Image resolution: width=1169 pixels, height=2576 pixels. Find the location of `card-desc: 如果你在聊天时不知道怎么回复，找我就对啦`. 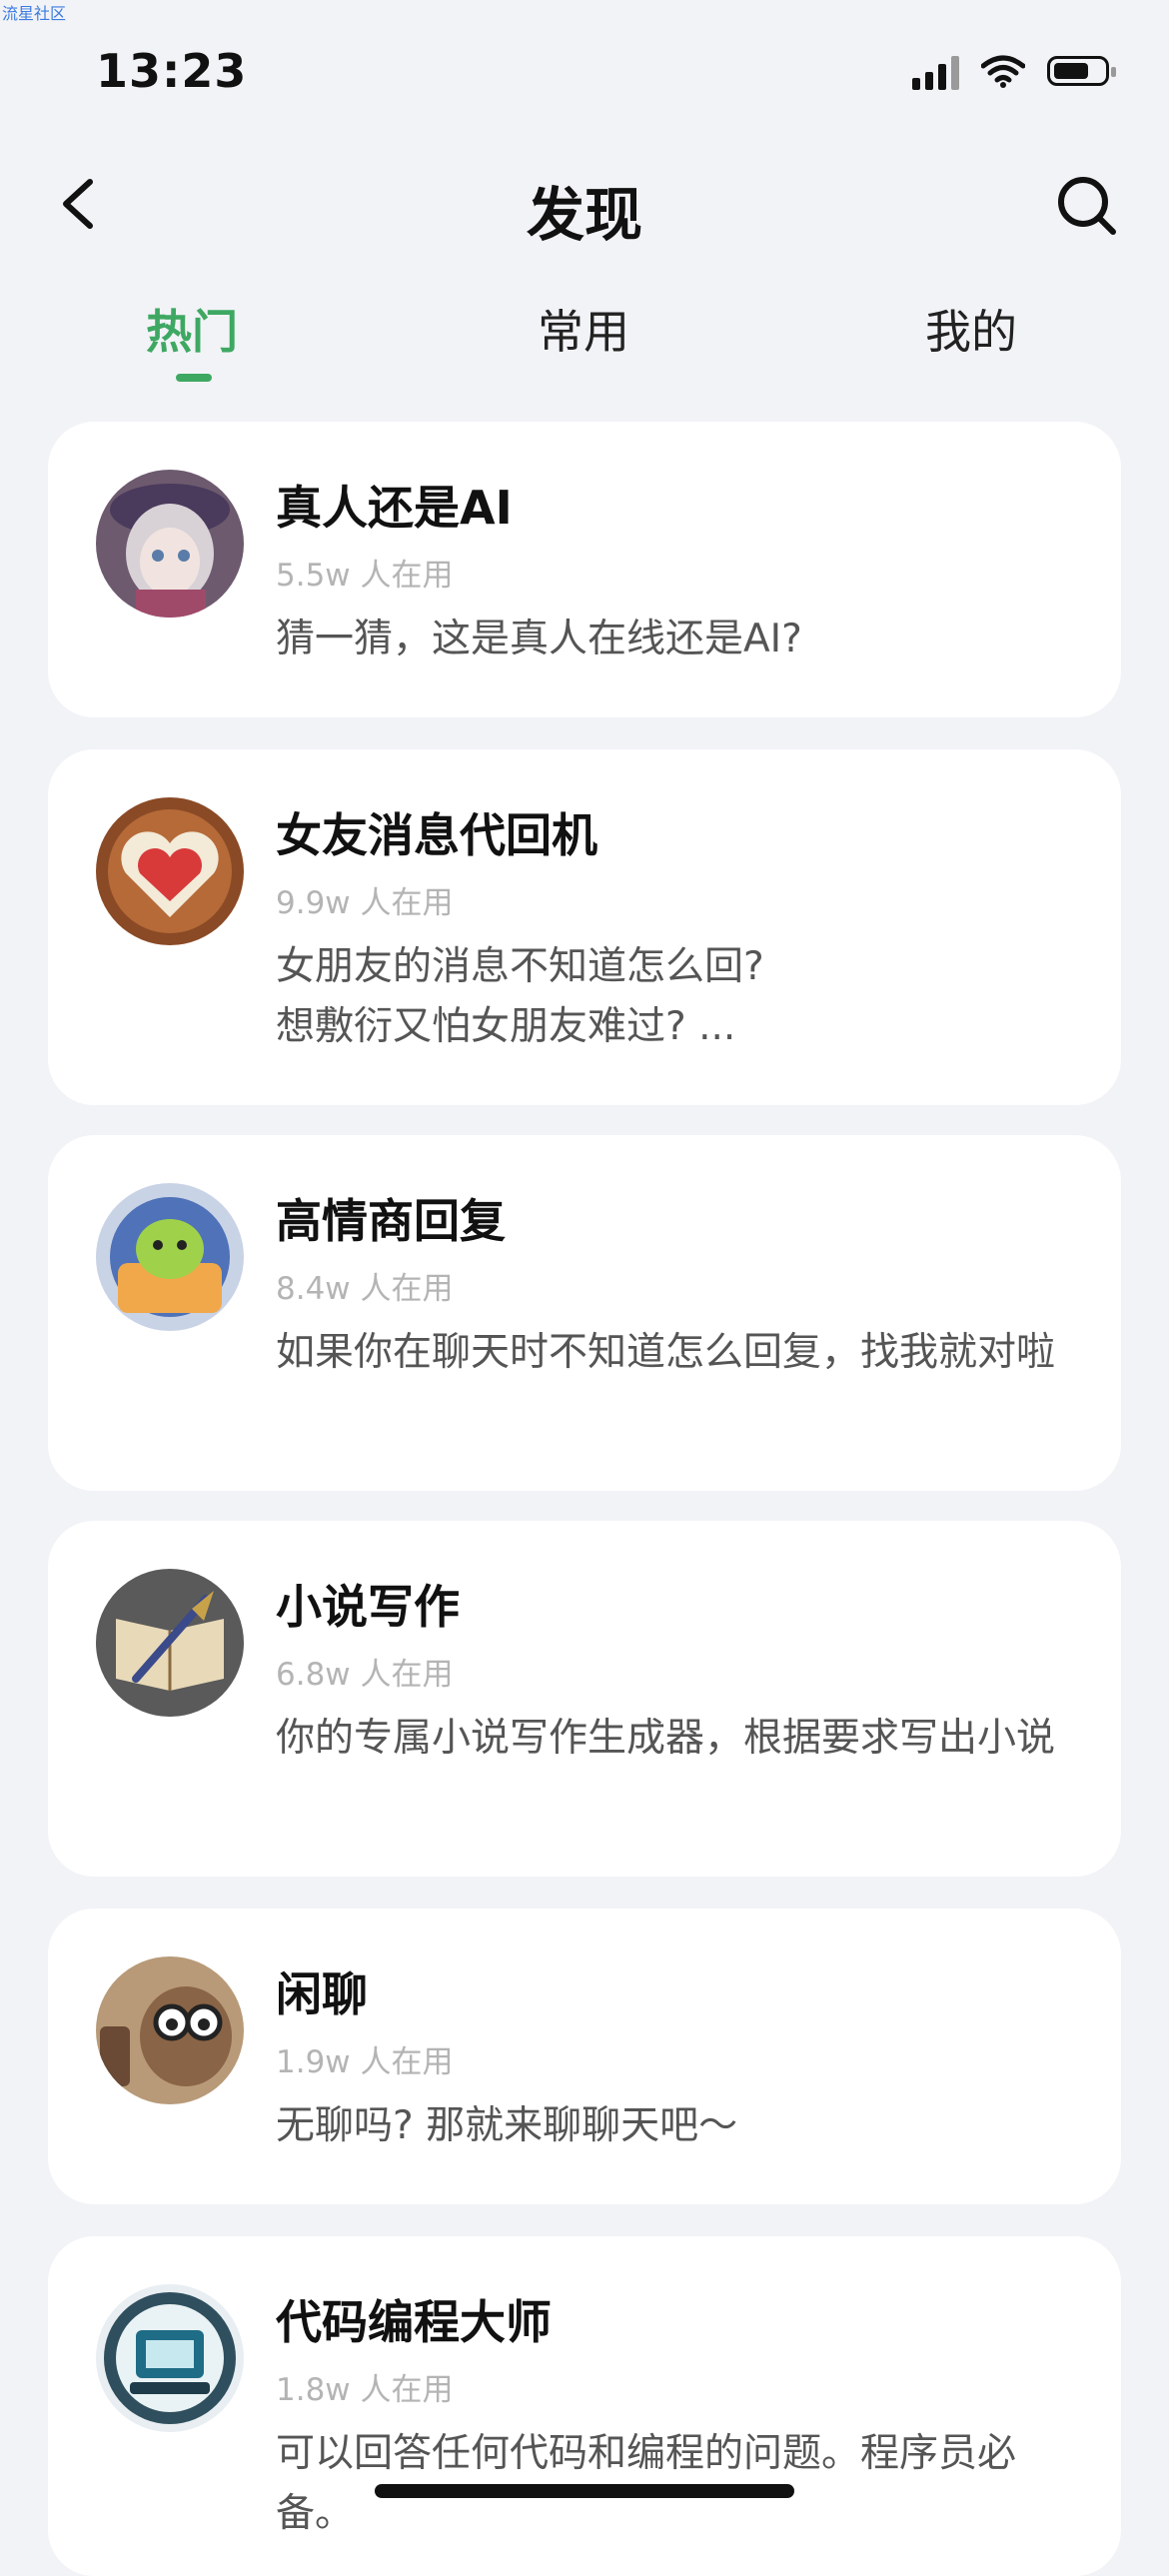

card-desc: 如果你在聊天时不知道怎么回复，找我就对啦 is located at coordinates (666, 1352).